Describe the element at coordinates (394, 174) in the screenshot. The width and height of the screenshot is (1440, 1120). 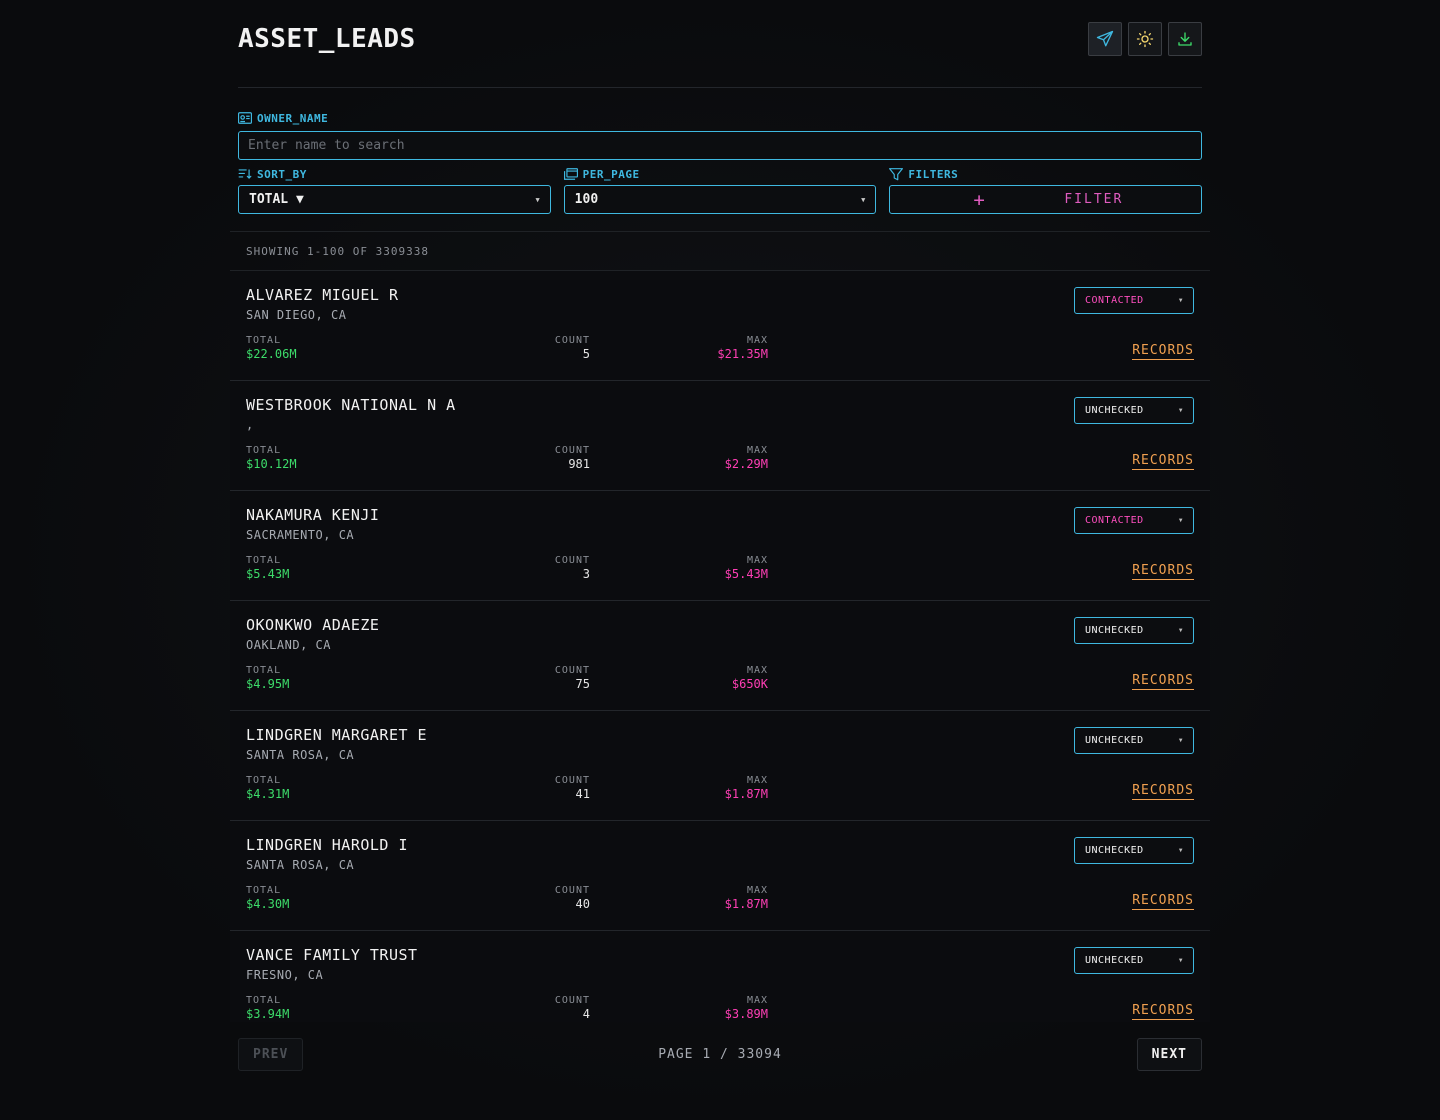
I see `sort-by-label: SORT_BY` at that location.